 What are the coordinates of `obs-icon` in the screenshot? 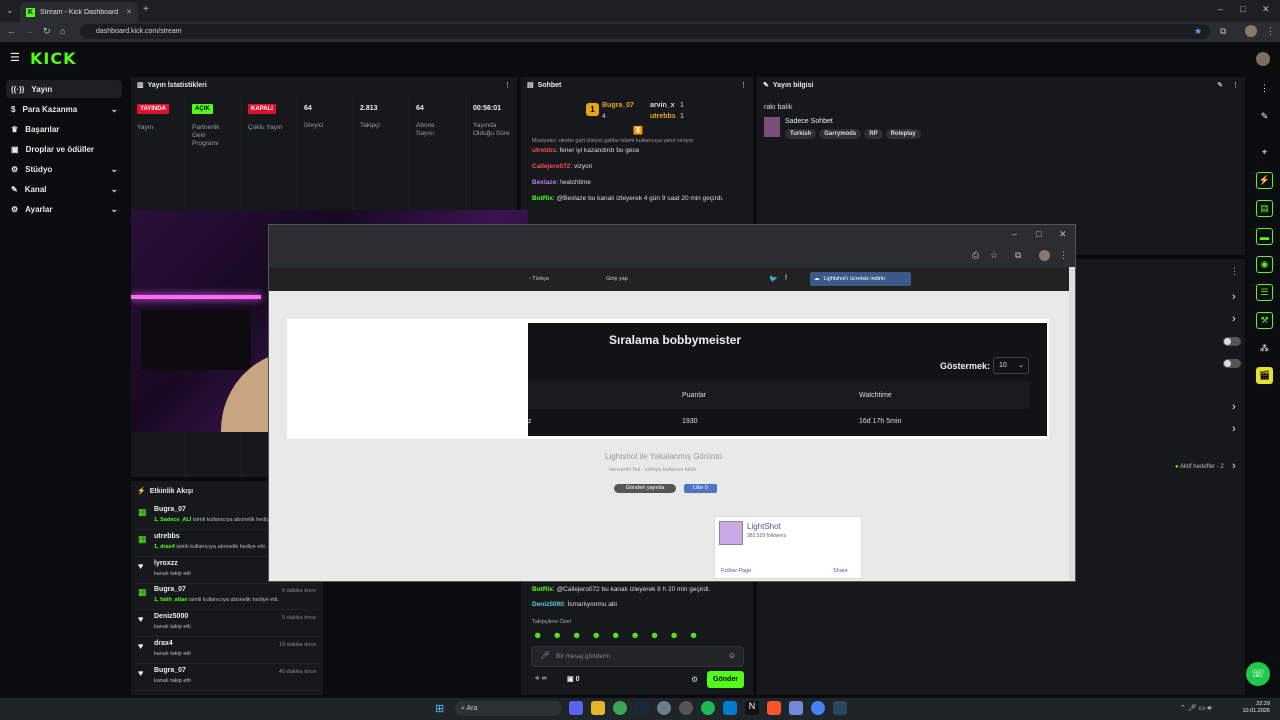 It's located at (664, 708).